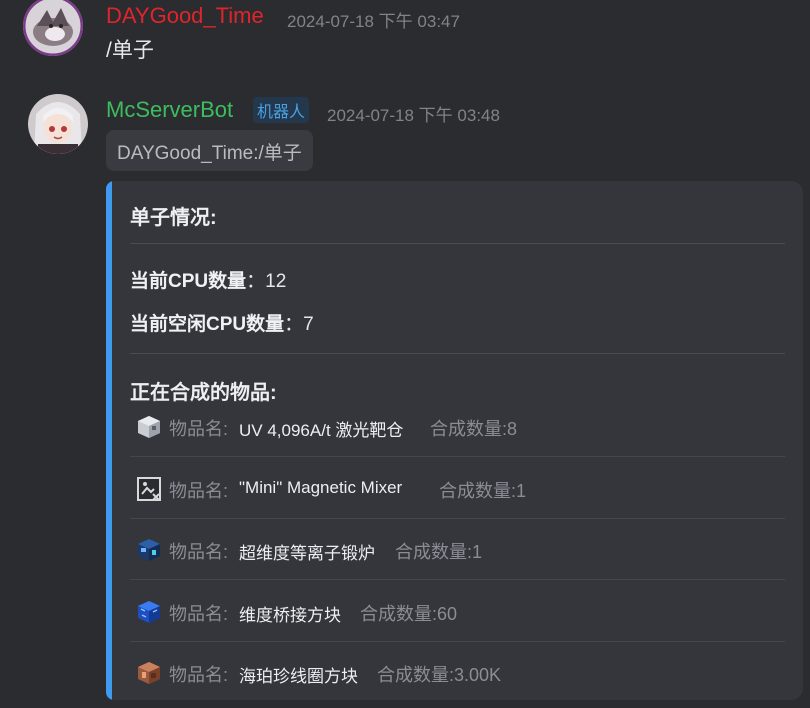 This screenshot has height=708, width=810. Describe the element at coordinates (299, 324) in the screenshot. I see `cpu-idle-value: ：7` at that location.